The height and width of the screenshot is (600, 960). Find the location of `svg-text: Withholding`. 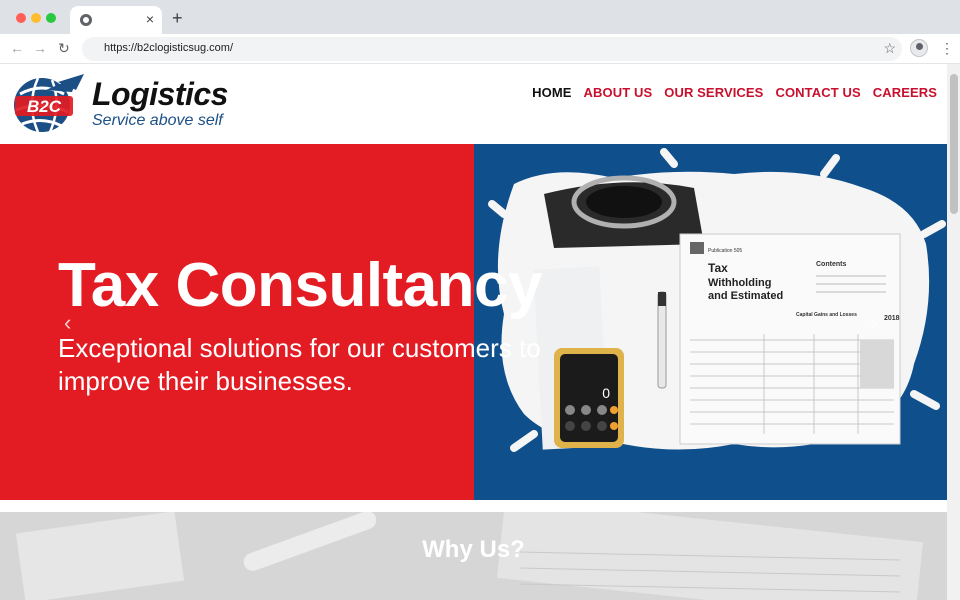

svg-text: Withholding is located at coordinates (739, 283).